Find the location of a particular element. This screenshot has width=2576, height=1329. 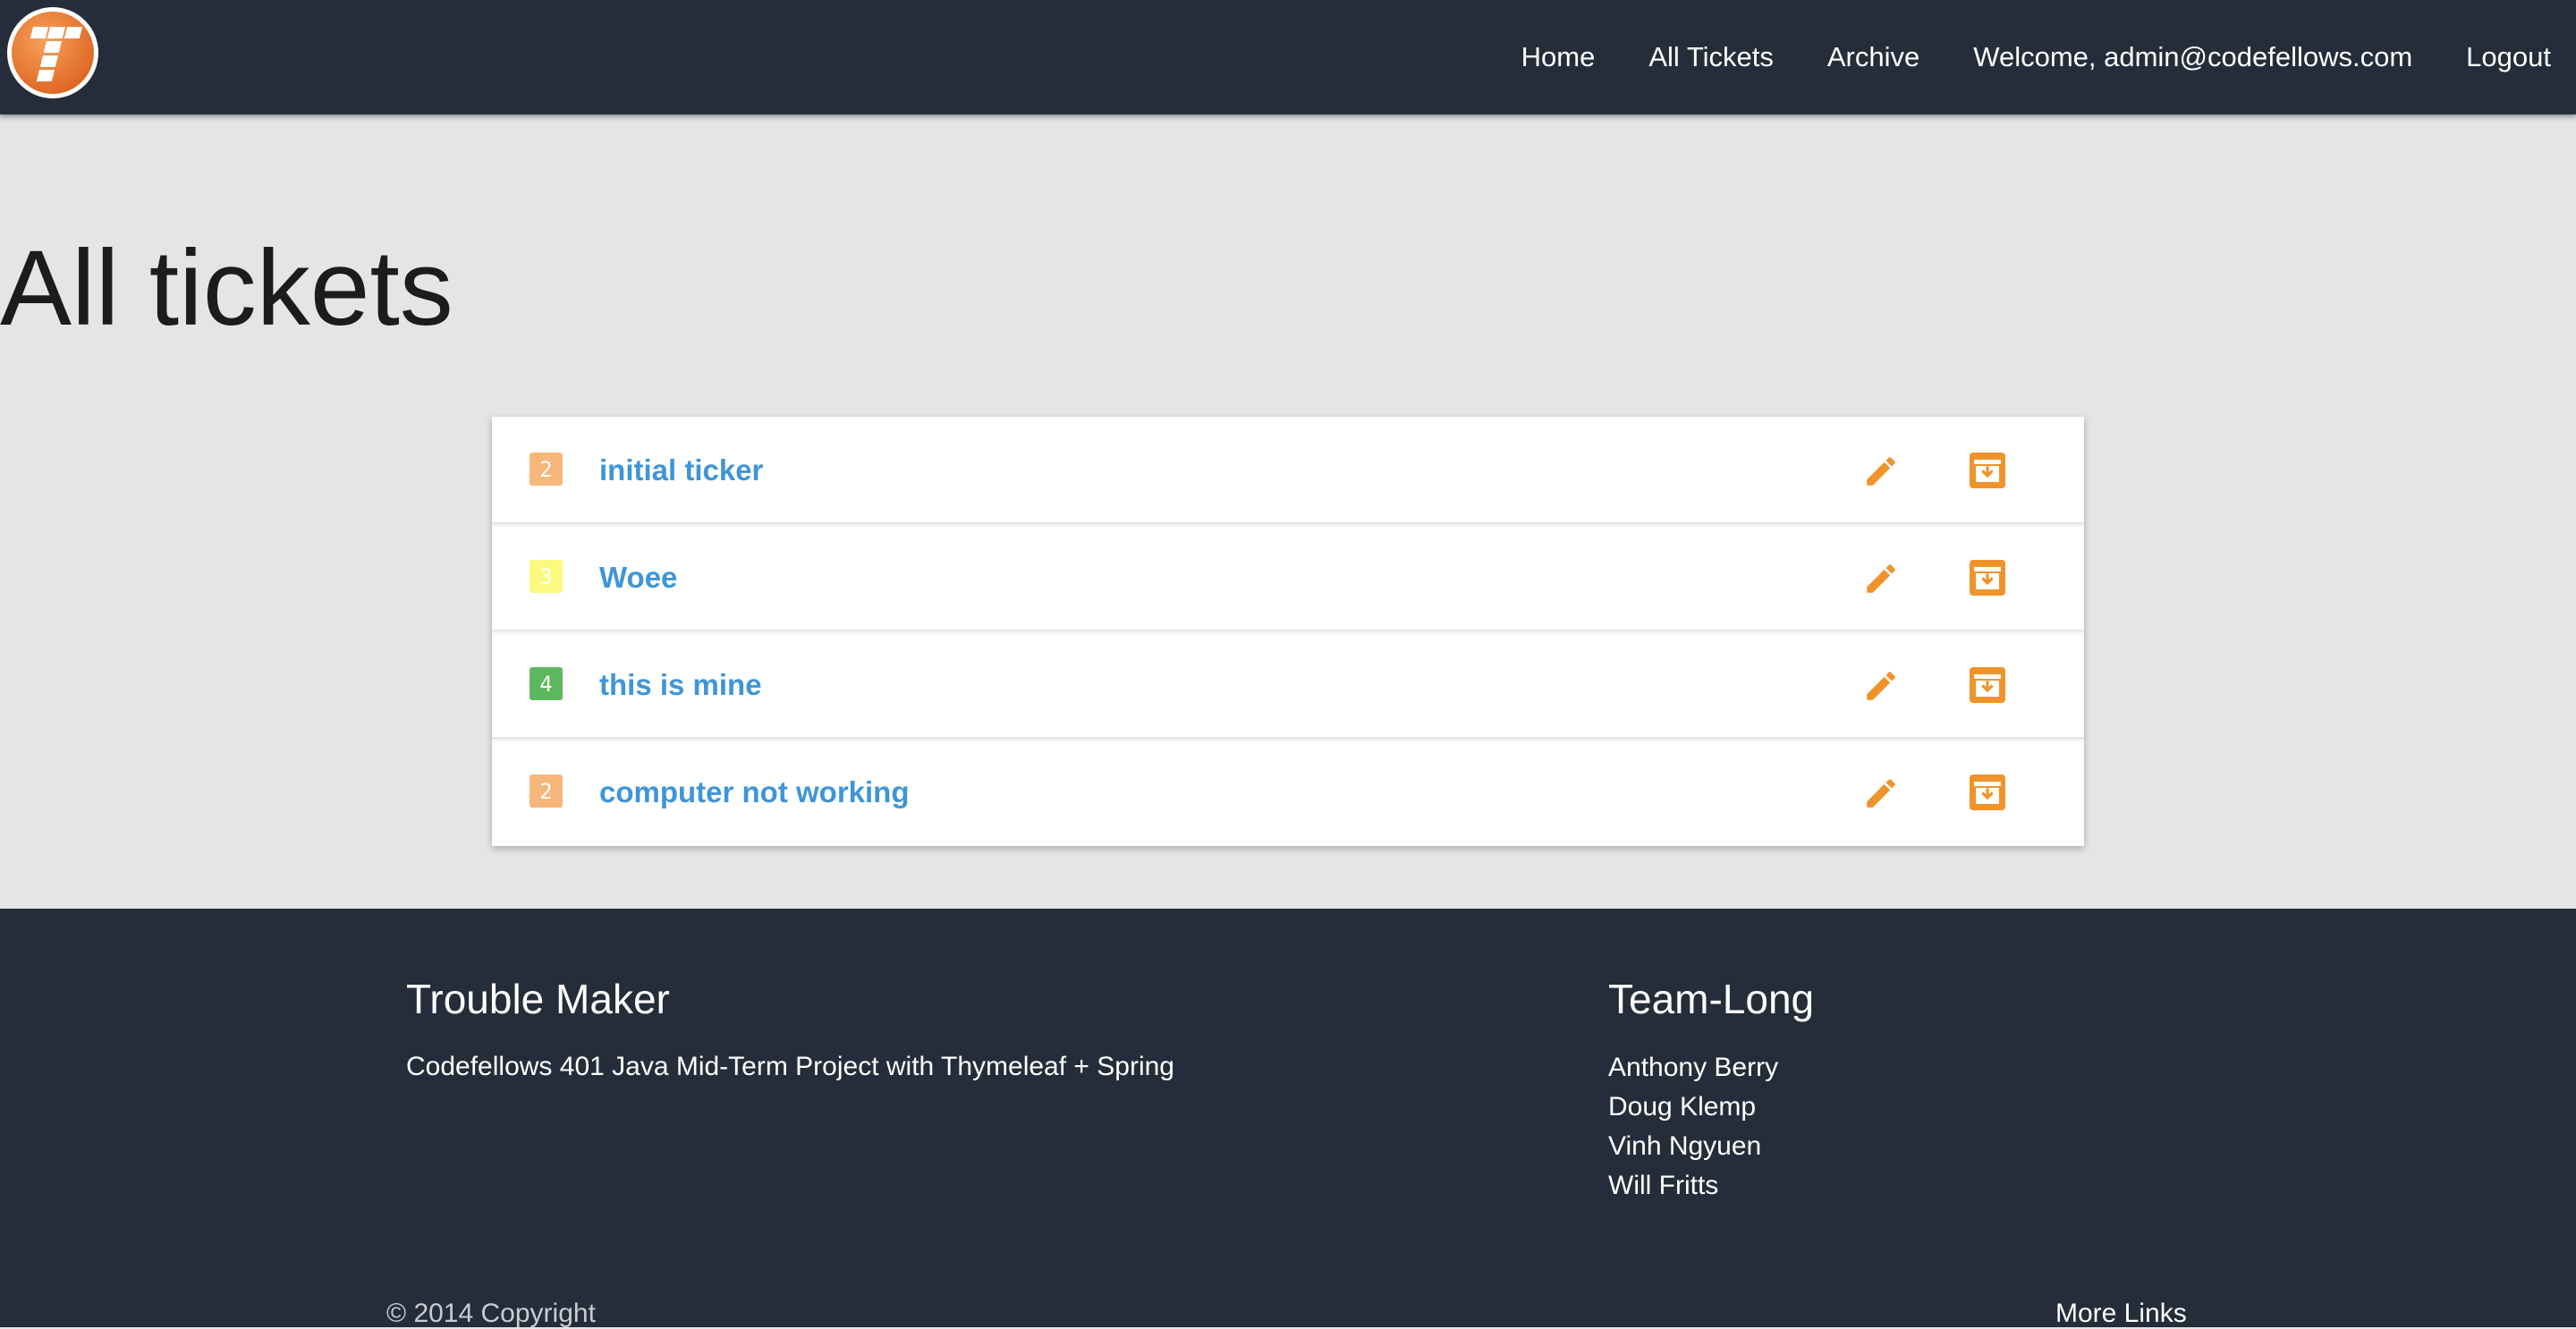

priority-badge: 3 is located at coordinates (546, 576).